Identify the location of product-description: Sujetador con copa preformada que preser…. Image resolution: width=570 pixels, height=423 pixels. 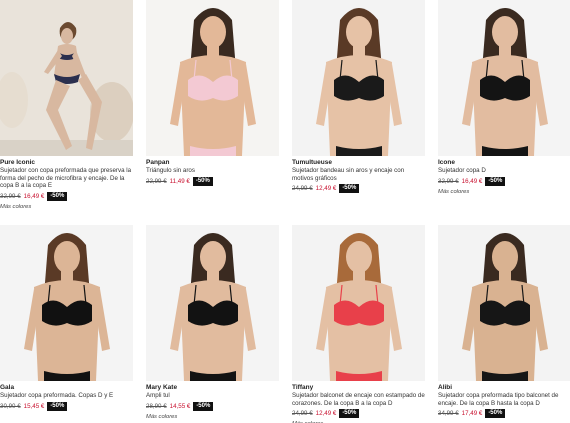
(66, 178).